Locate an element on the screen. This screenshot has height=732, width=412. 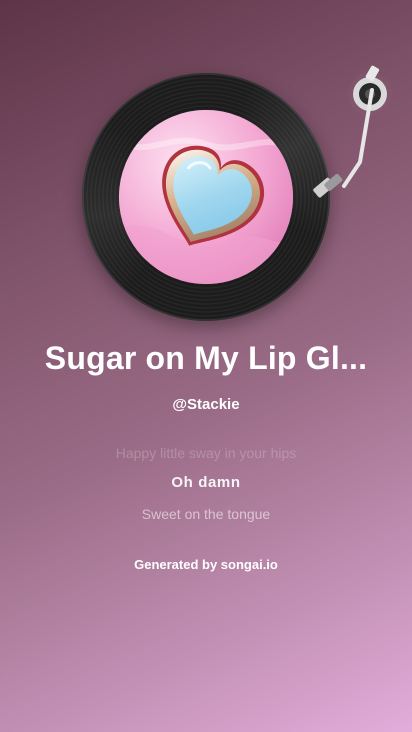
pink-heart-cover-icon is located at coordinates (206, 197).